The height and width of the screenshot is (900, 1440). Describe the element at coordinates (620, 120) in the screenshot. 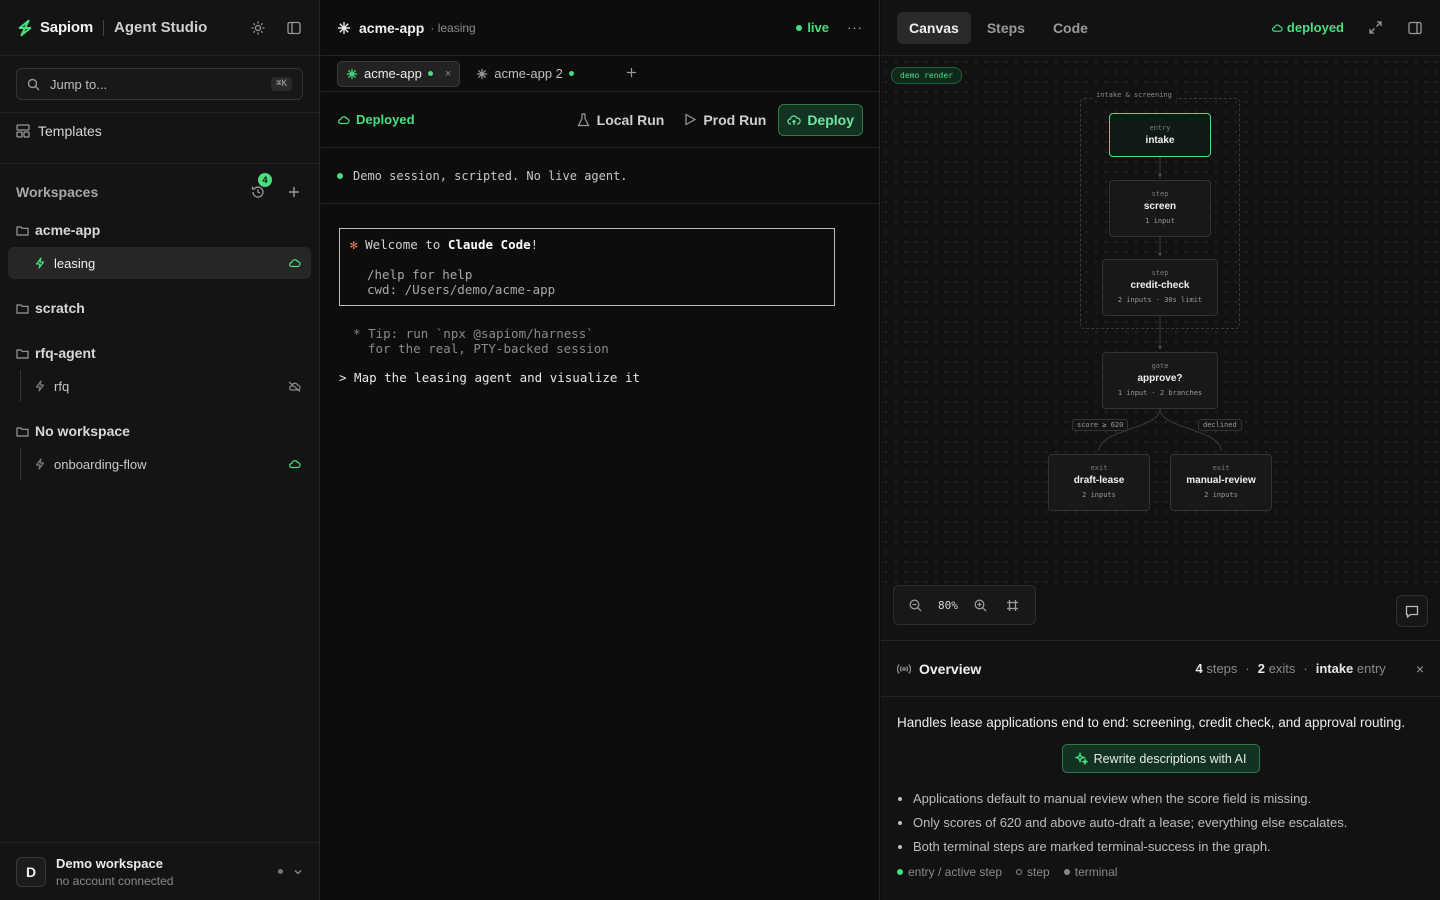

I see `local-run-button: Local Run` at that location.